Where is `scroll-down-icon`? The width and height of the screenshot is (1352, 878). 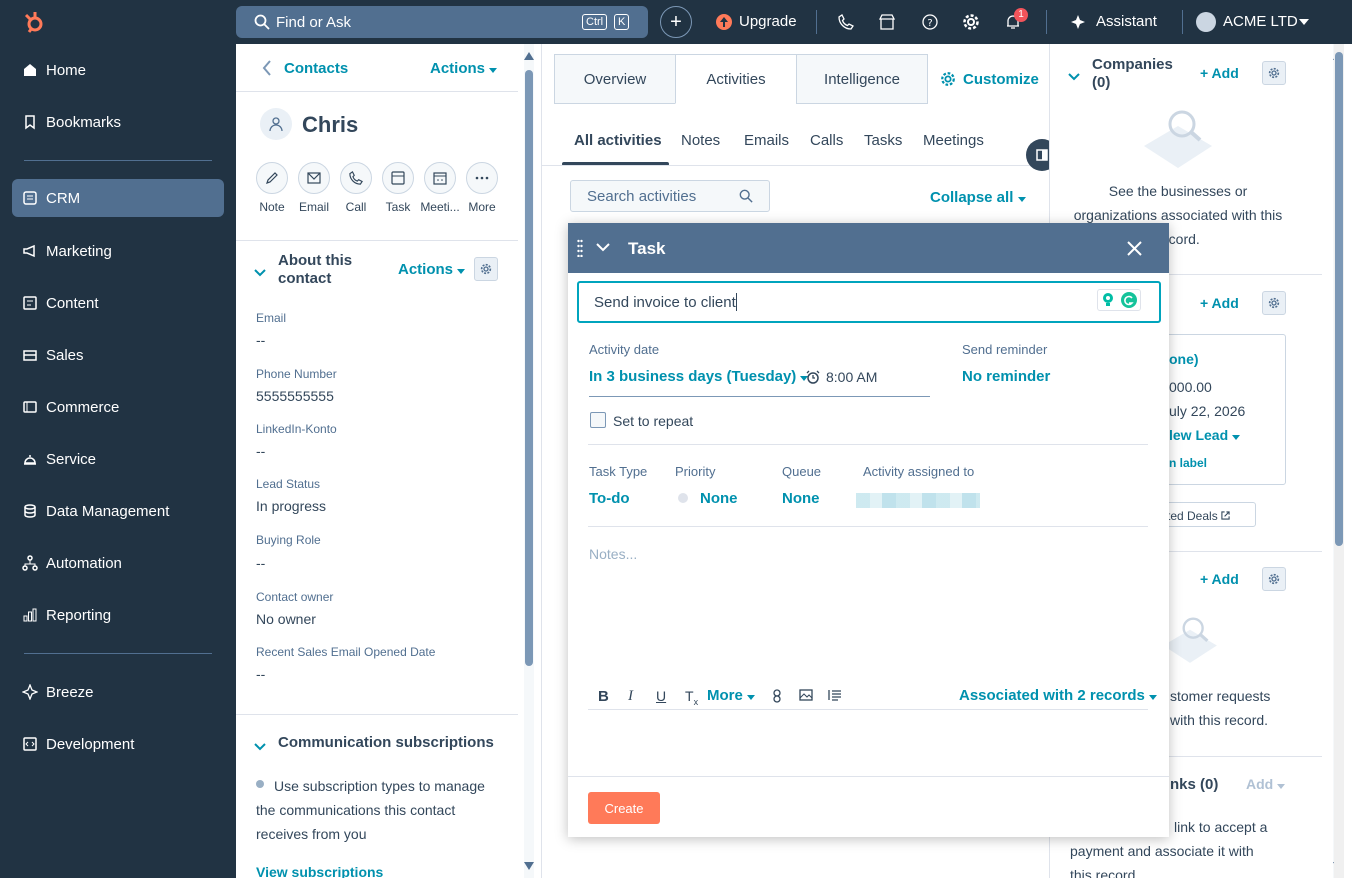 scroll-down-icon is located at coordinates (529, 866).